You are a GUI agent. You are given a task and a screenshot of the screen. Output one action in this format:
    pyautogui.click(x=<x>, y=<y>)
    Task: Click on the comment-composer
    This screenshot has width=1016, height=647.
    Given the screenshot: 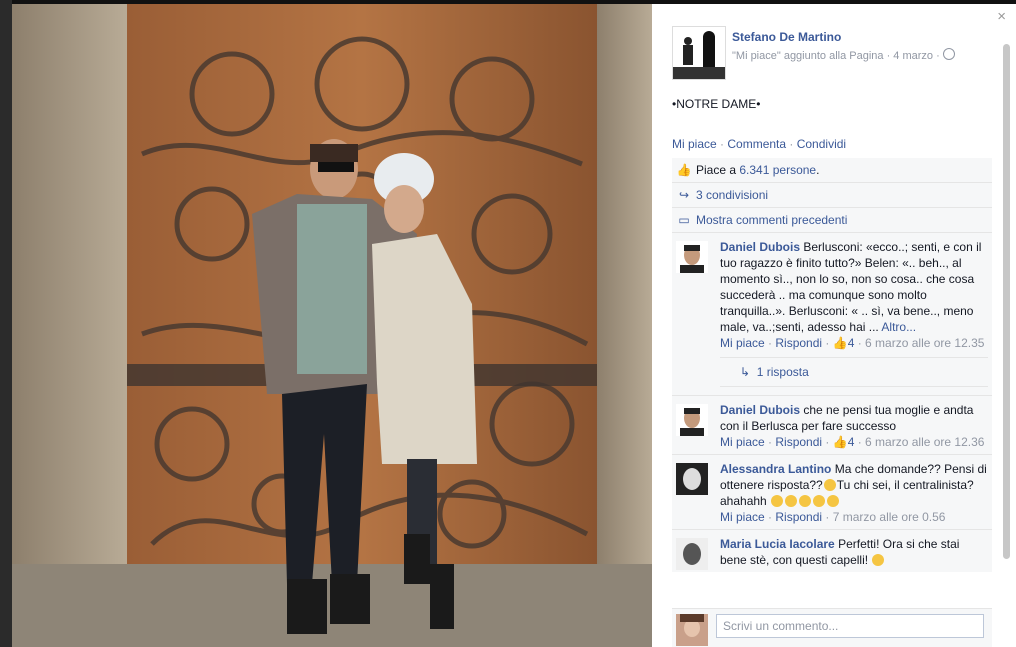 What is the action you would take?
    pyautogui.click(x=832, y=627)
    